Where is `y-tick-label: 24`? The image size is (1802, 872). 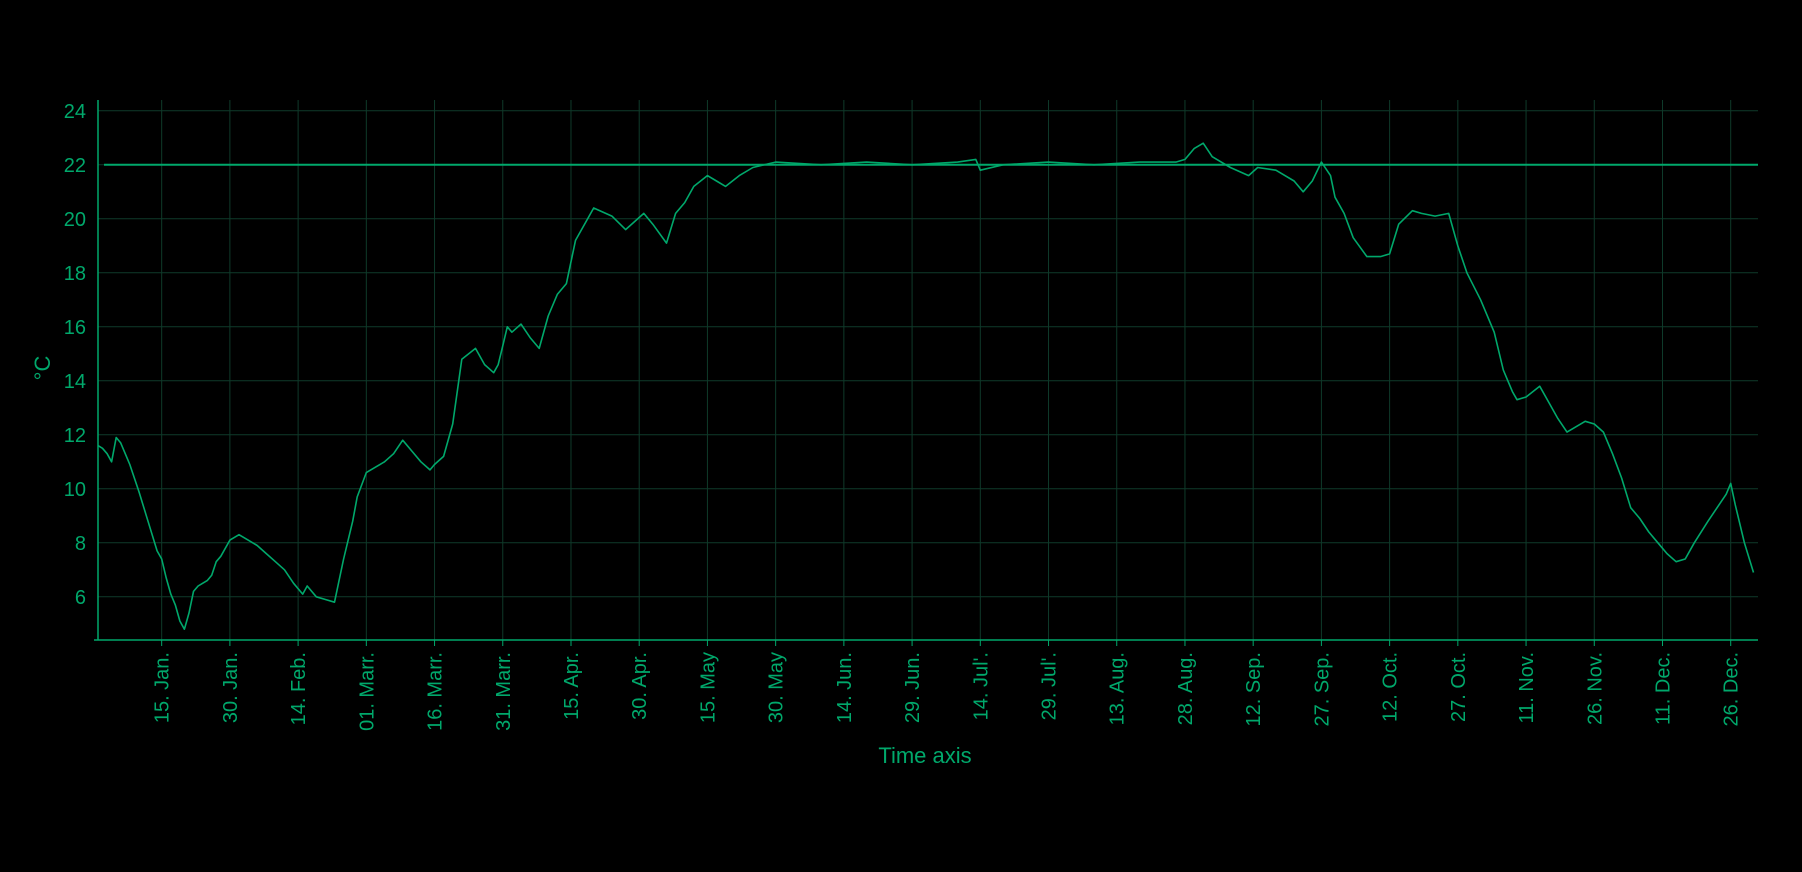 y-tick-label: 24 is located at coordinates (75, 112).